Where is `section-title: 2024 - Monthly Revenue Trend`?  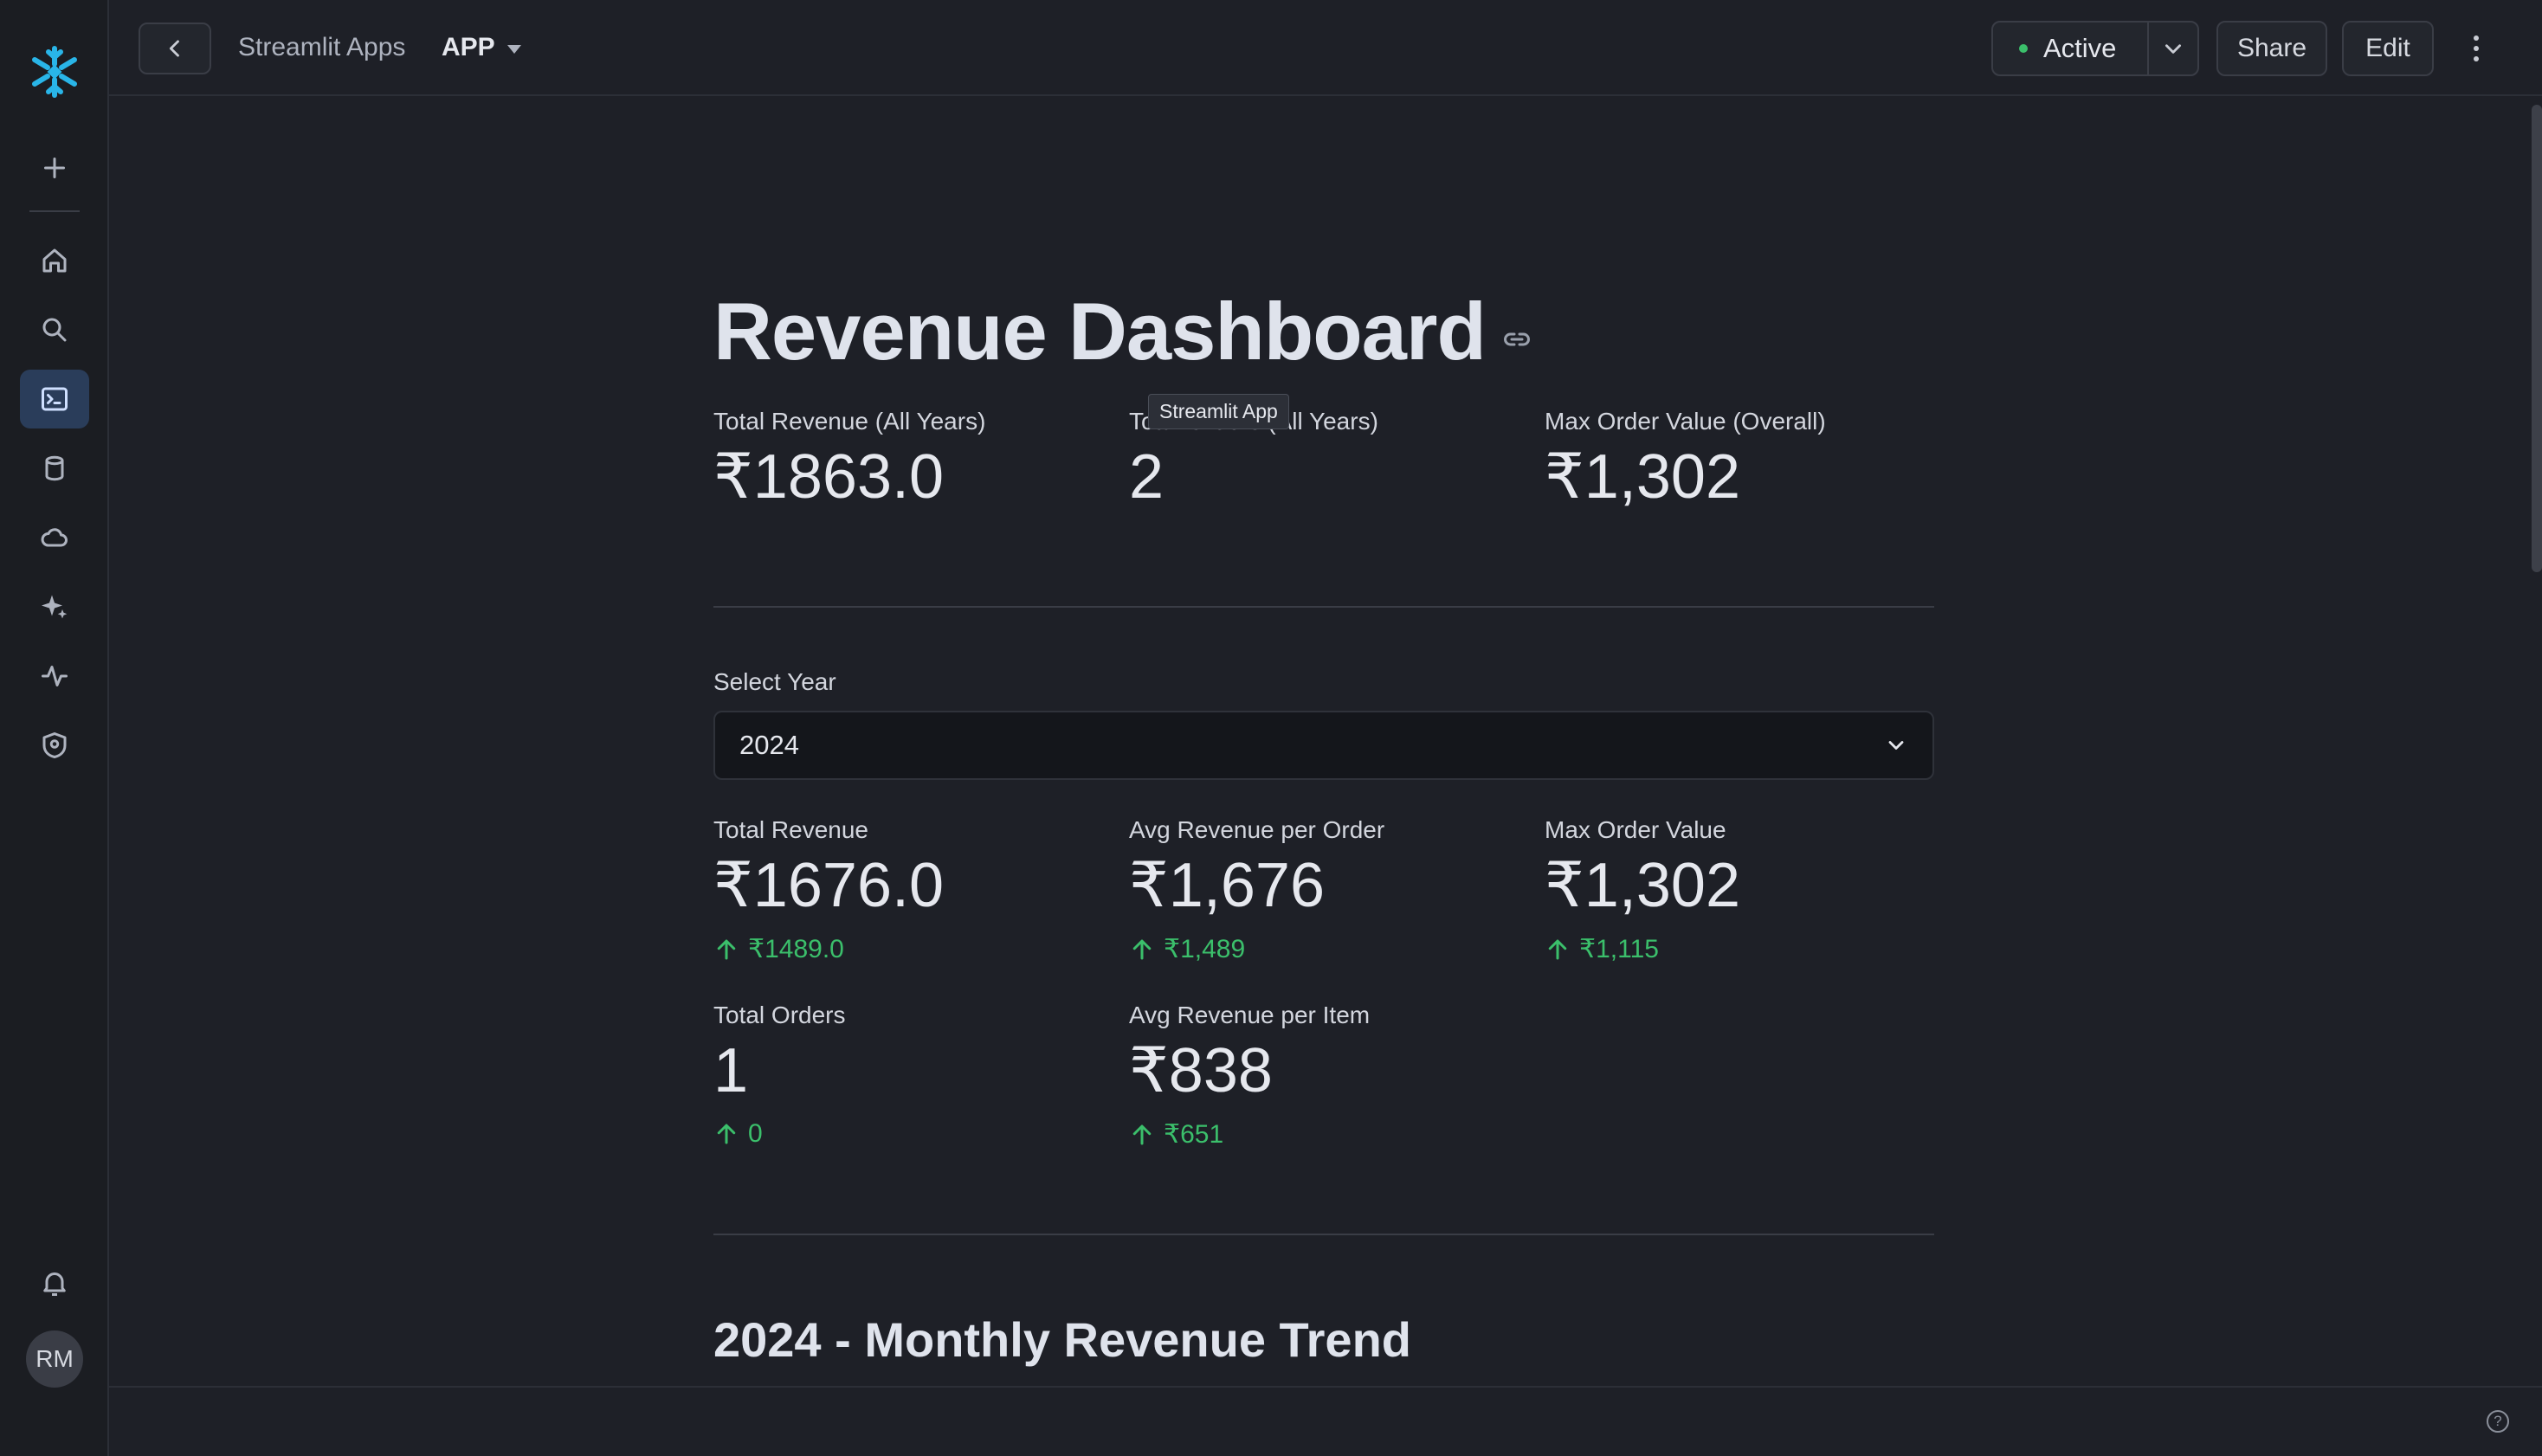
section-title: 2024 - Monthly Revenue Trend is located at coordinates (1062, 1339).